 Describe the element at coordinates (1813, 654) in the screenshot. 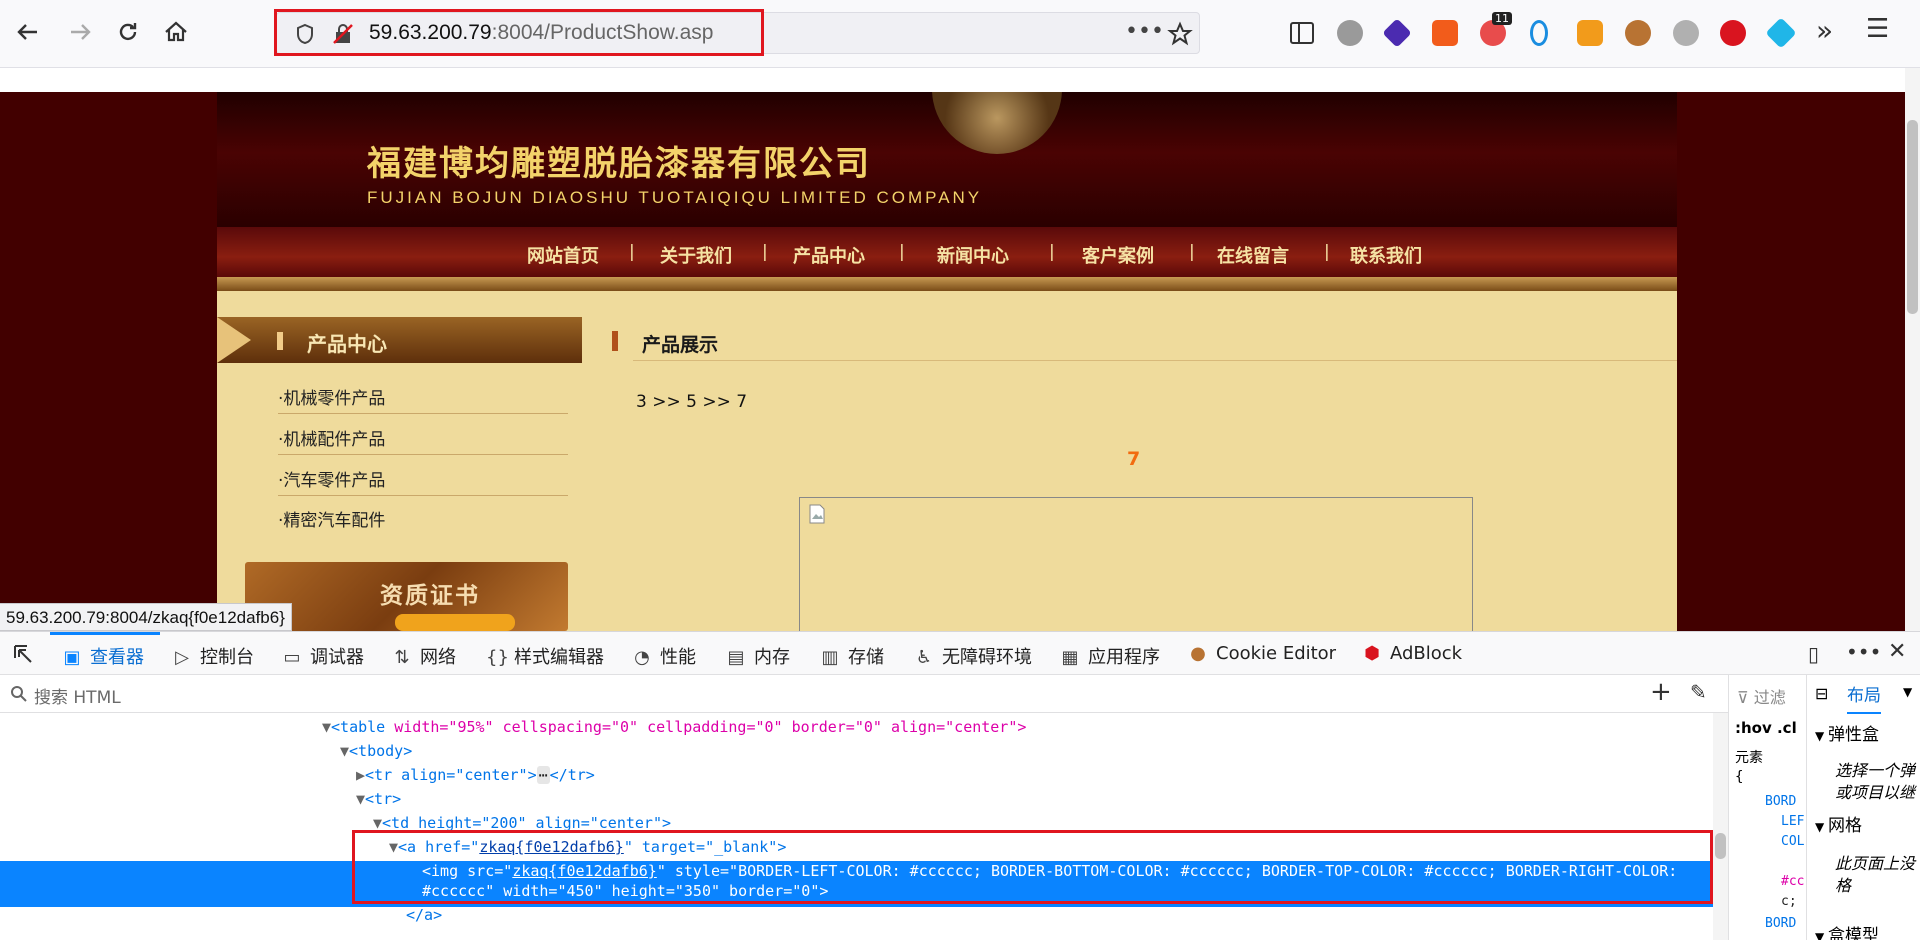

I see `dock-toggle-icon: ▯` at that location.